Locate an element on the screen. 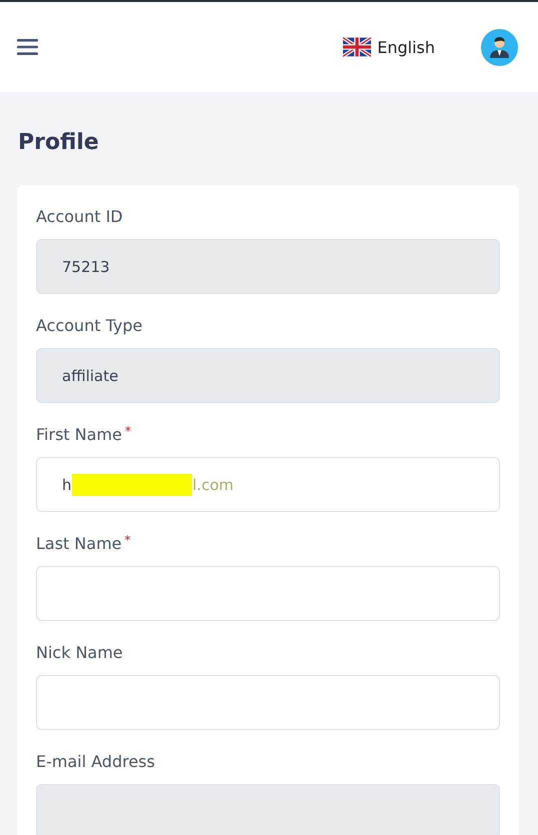  field-value: 75213 is located at coordinates (86, 267).